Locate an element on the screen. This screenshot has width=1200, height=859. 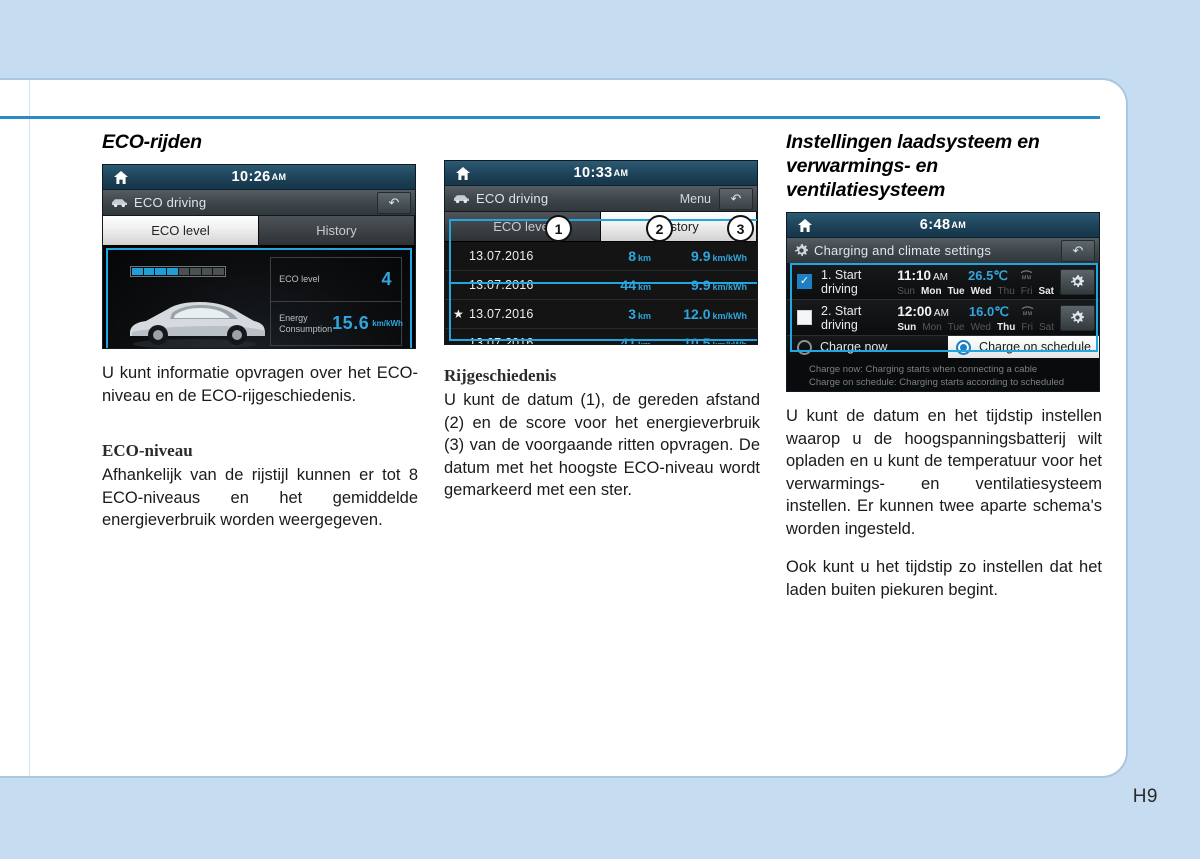
car-icon is located at coordinates (461, 199).